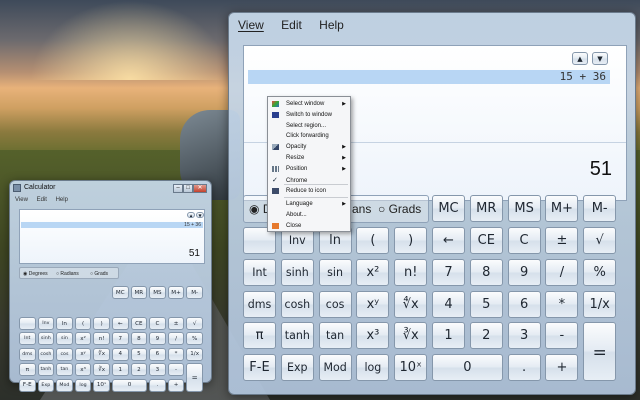  What do you see at coordinates (178, 188) in the screenshot?
I see `minimize-button: –` at bounding box center [178, 188].